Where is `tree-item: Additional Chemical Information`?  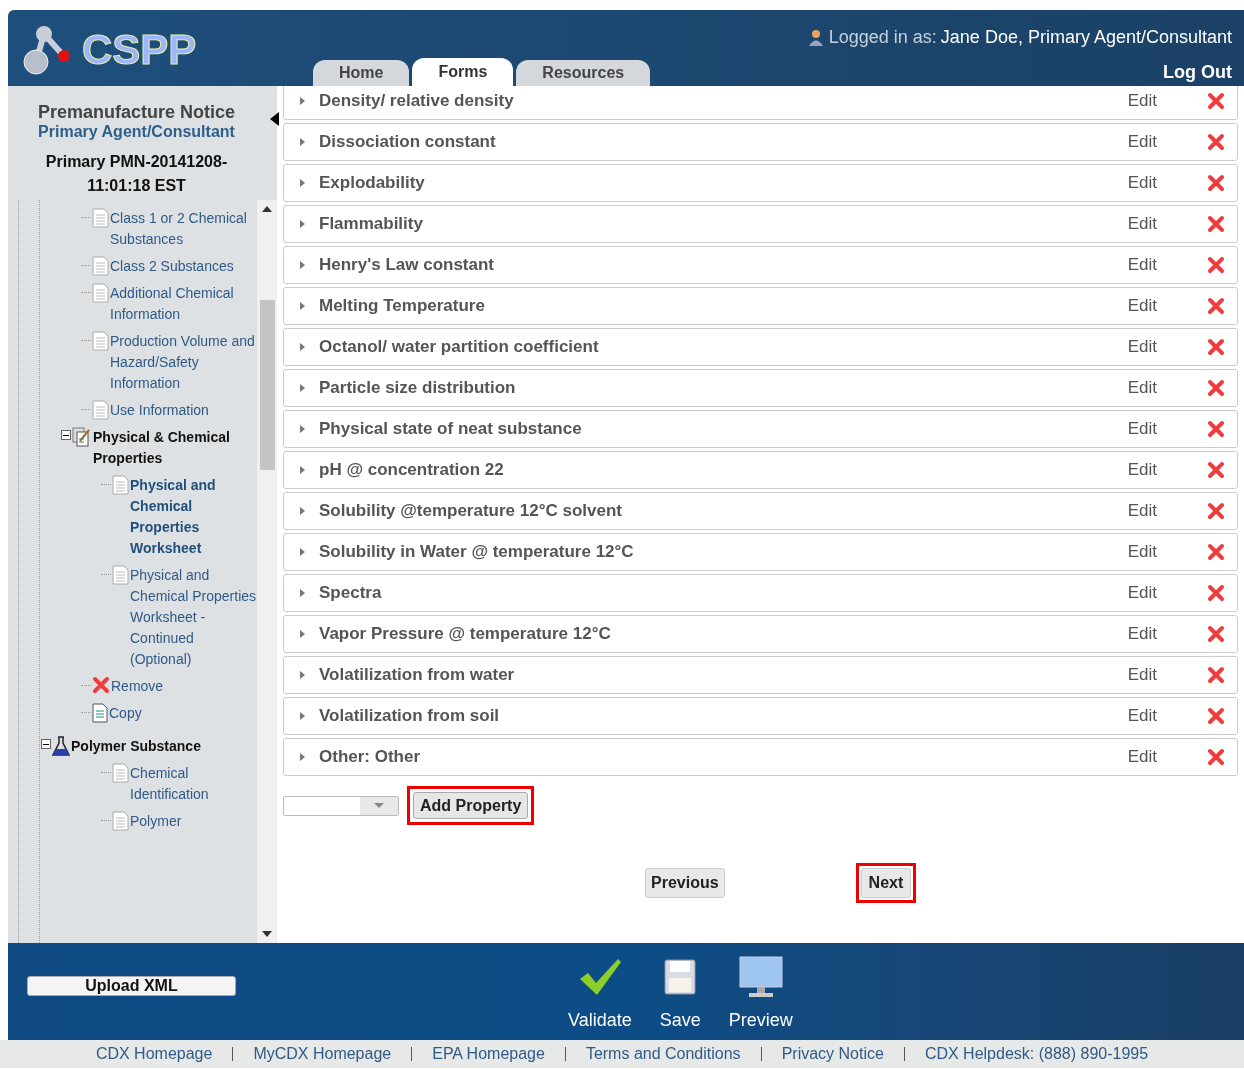
tree-item: Additional Chemical Information is located at coordinates (183, 304).